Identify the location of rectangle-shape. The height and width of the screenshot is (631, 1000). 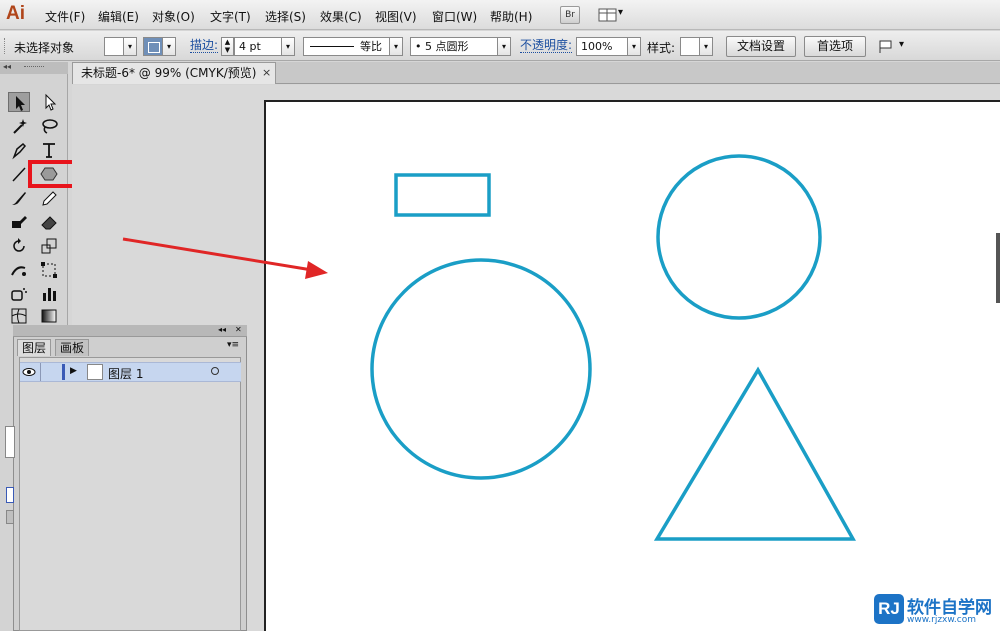
(442, 195).